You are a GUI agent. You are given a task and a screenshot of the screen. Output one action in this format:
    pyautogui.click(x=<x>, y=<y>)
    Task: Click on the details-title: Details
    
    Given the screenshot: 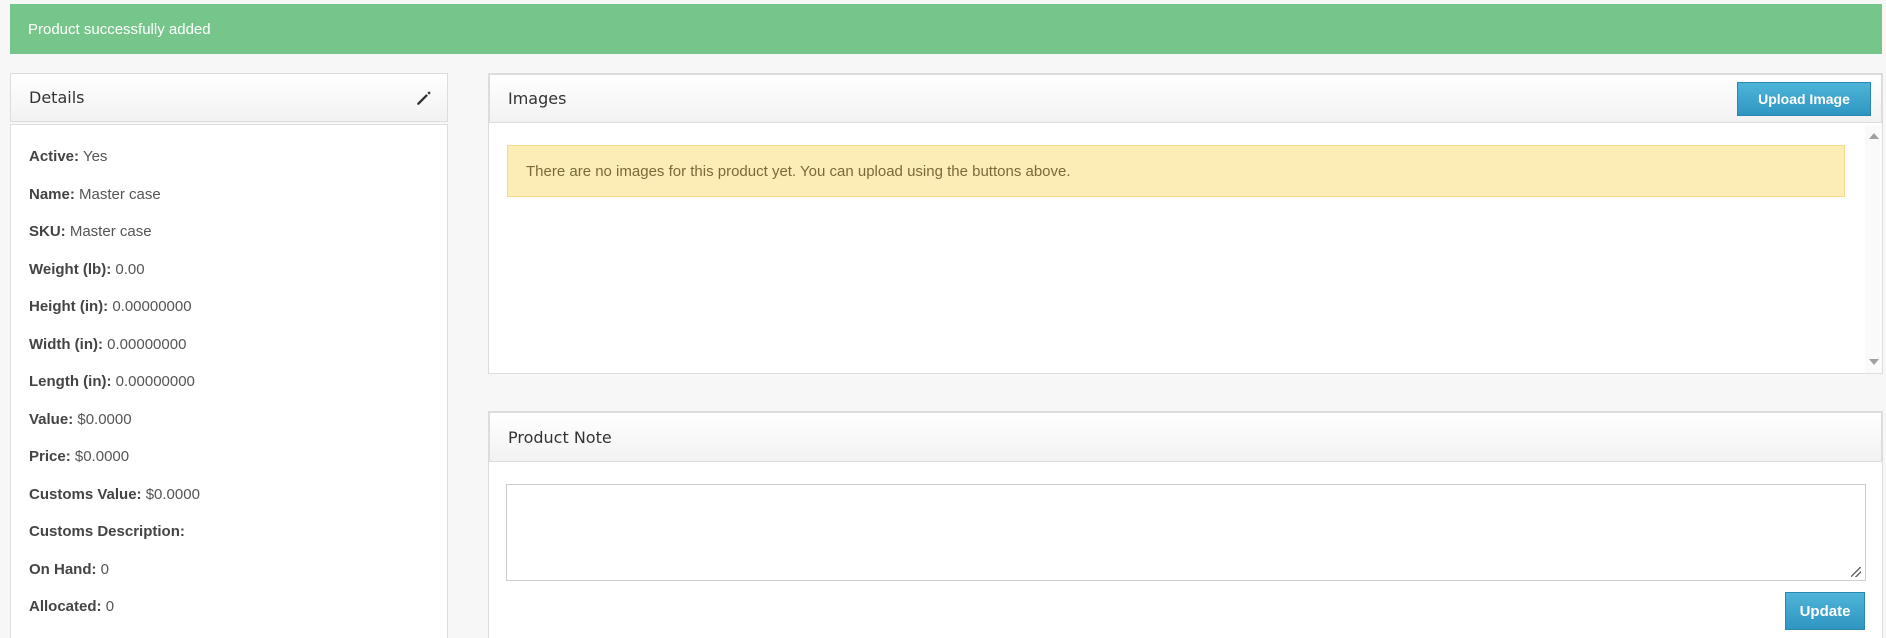 What is the action you would take?
    pyautogui.click(x=57, y=97)
    